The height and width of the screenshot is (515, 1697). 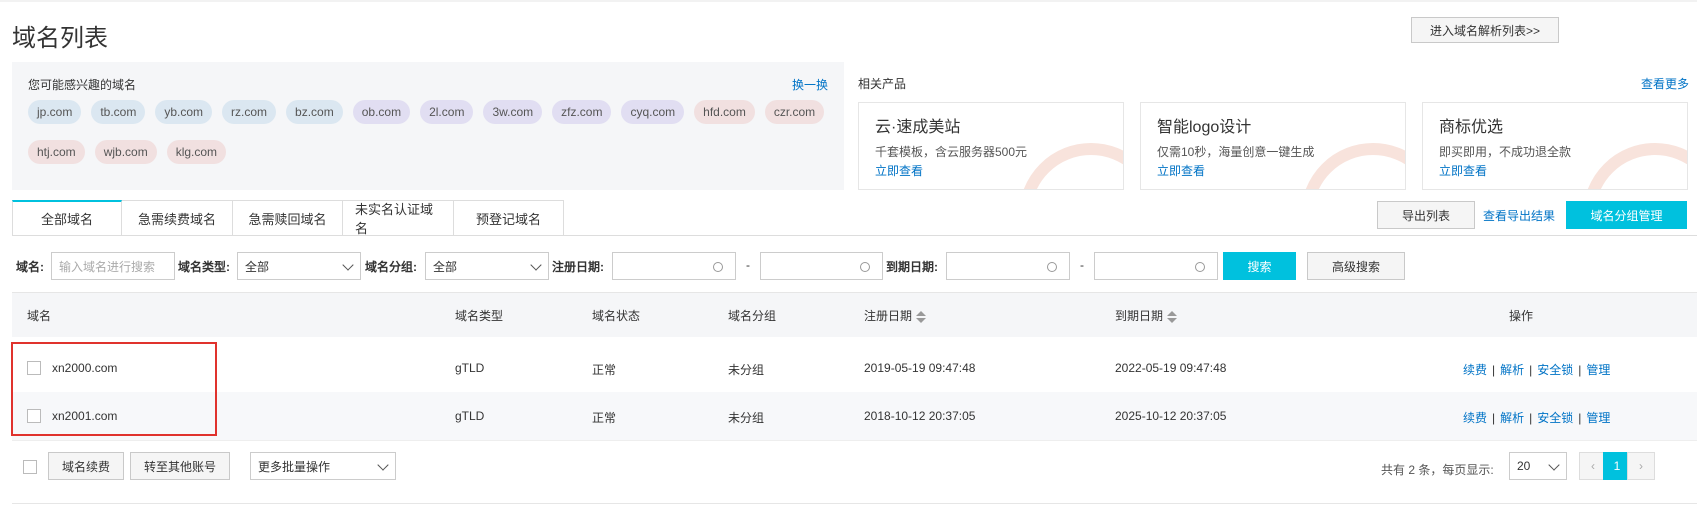 I want to click on batch-operations-value: 更多批量操作, so click(x=294, y=466).